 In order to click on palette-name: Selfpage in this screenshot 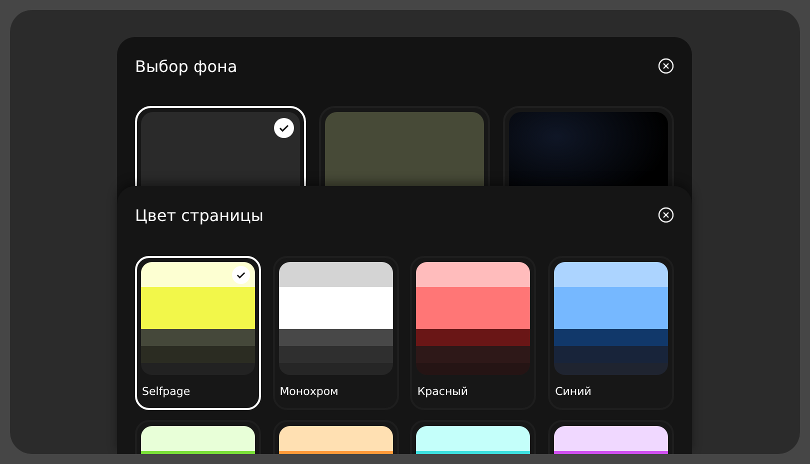, I will do `click(166, 391)`.